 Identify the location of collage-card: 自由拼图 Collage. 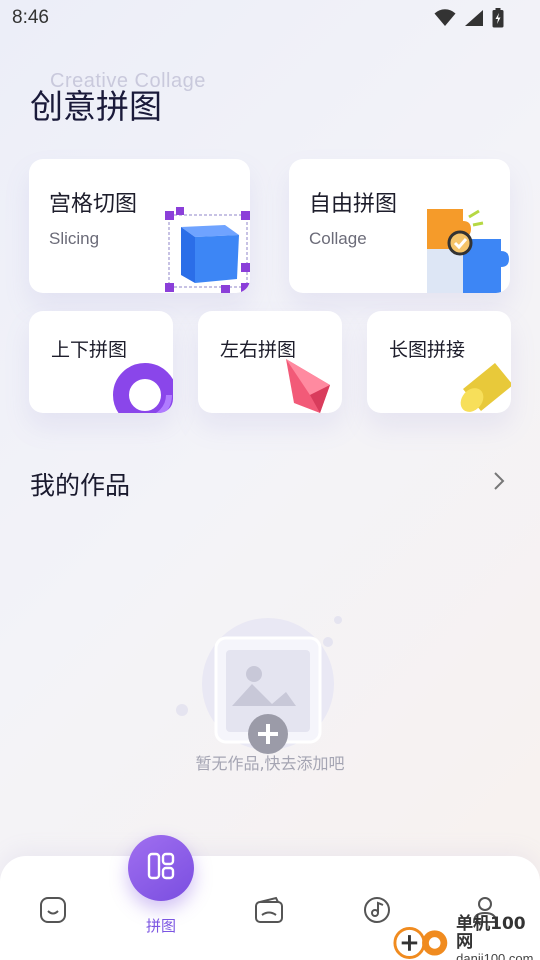
(399, 226).